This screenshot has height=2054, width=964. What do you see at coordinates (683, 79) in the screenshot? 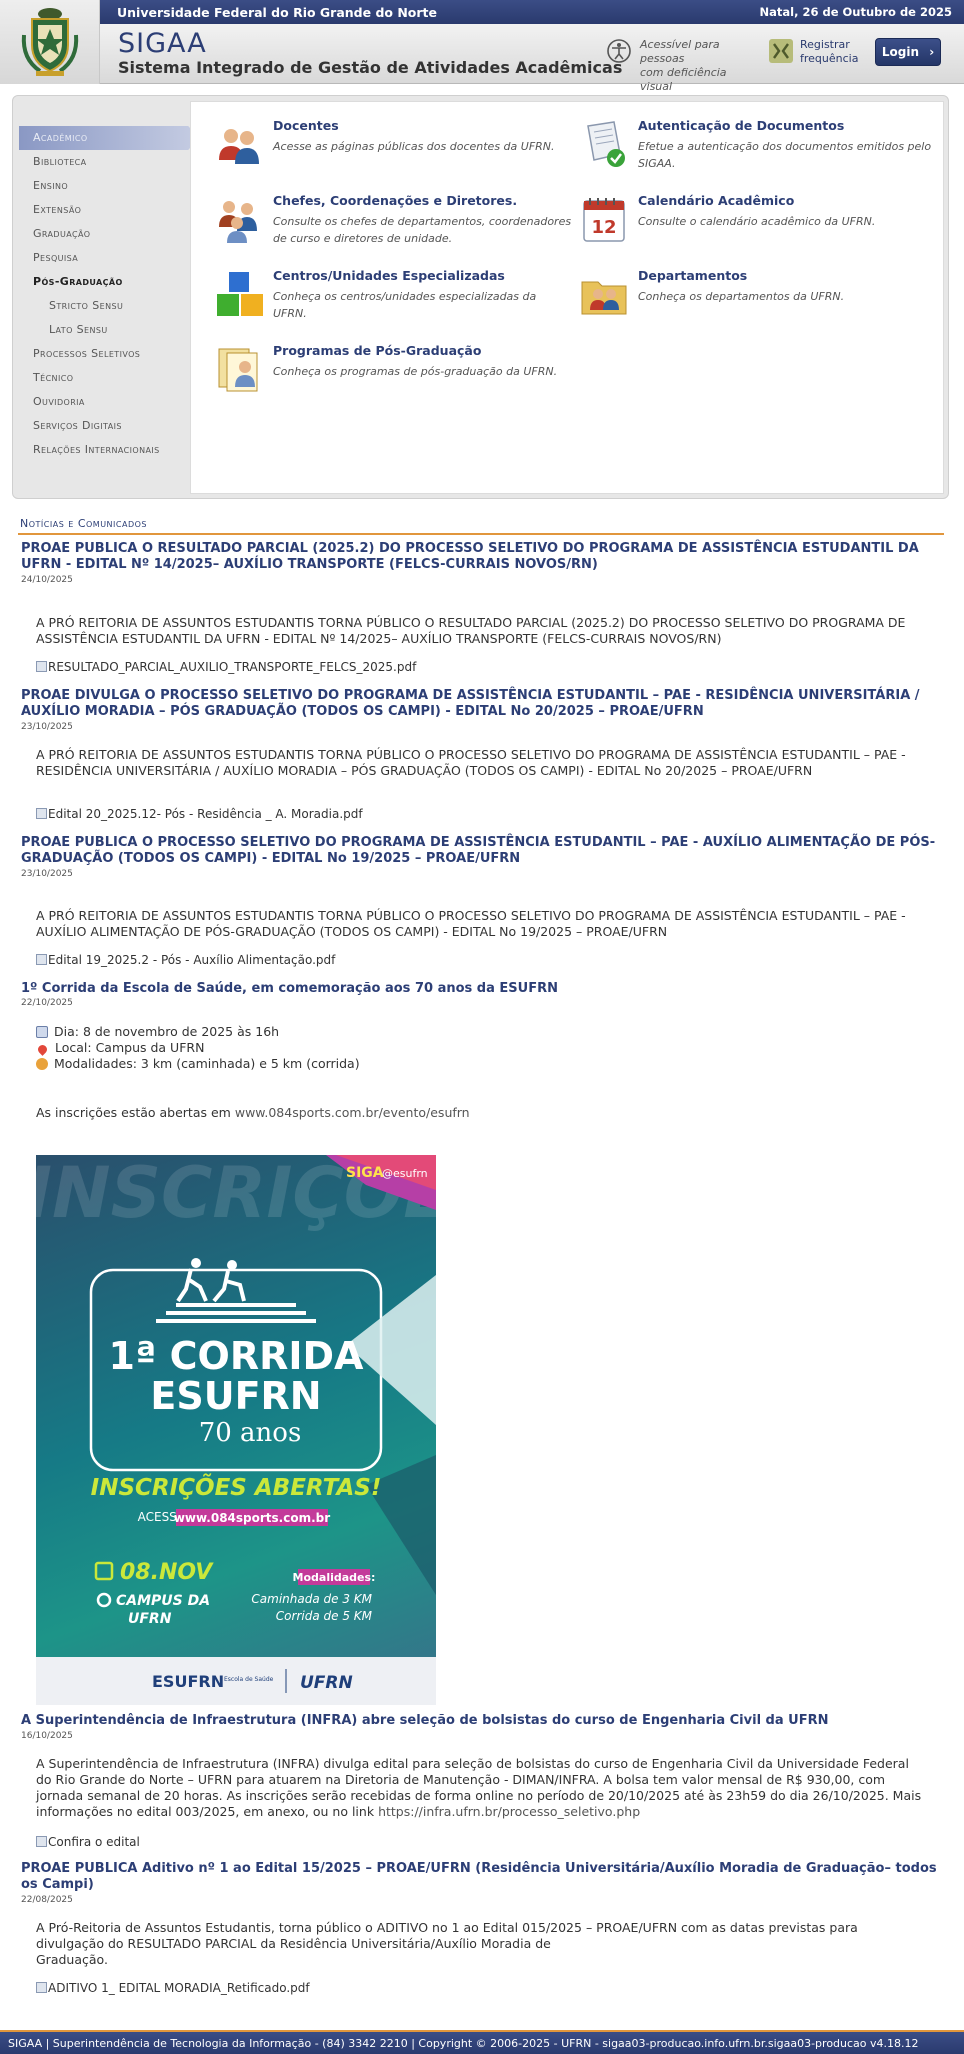
I see `accessibility-line2: com deficiência visual` at bounding box center [683, 79].